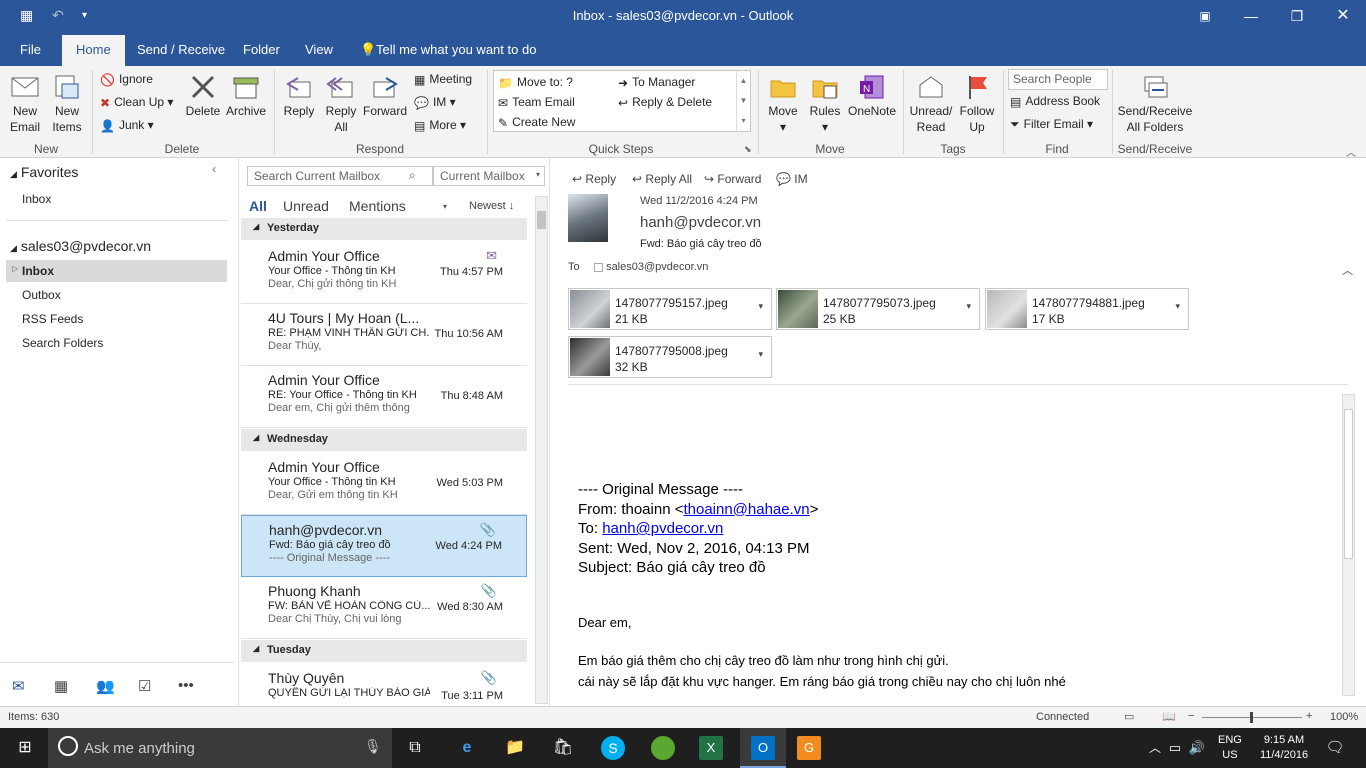 The image size is (1366, 768). I want to click on search-scope-dropdown: Current Mailbox ▾, so click(489, 176).